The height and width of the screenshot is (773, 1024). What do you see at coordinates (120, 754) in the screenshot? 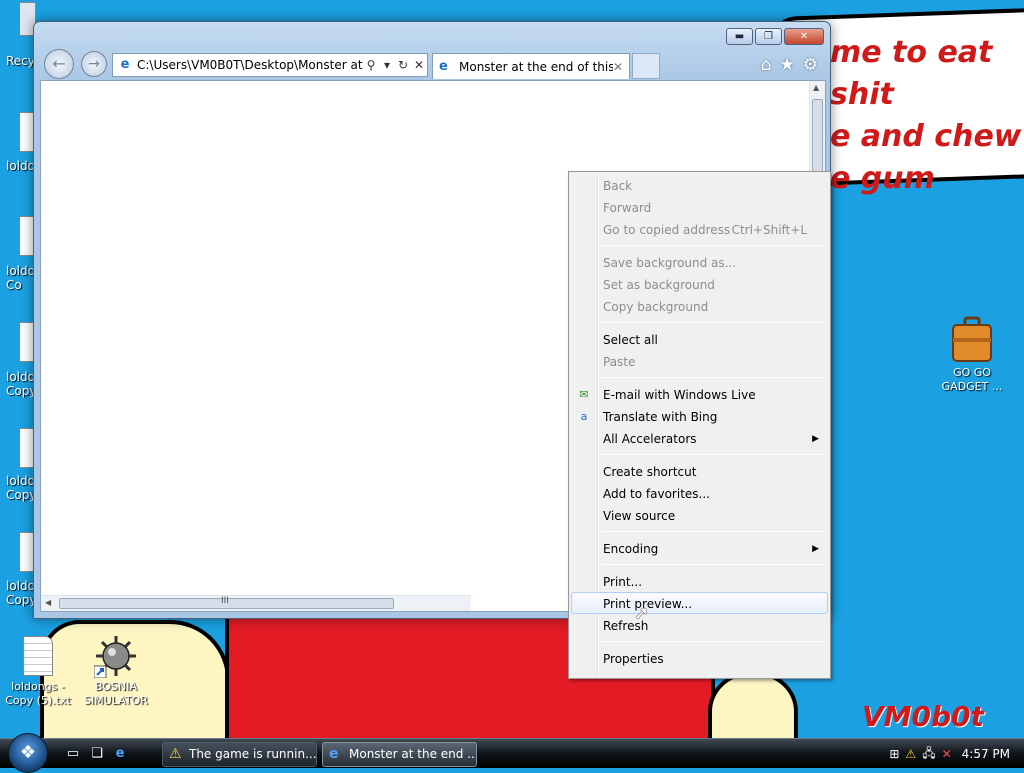
I see `ie-quicklaunch-icon: e` at bounding box center [120, 754].